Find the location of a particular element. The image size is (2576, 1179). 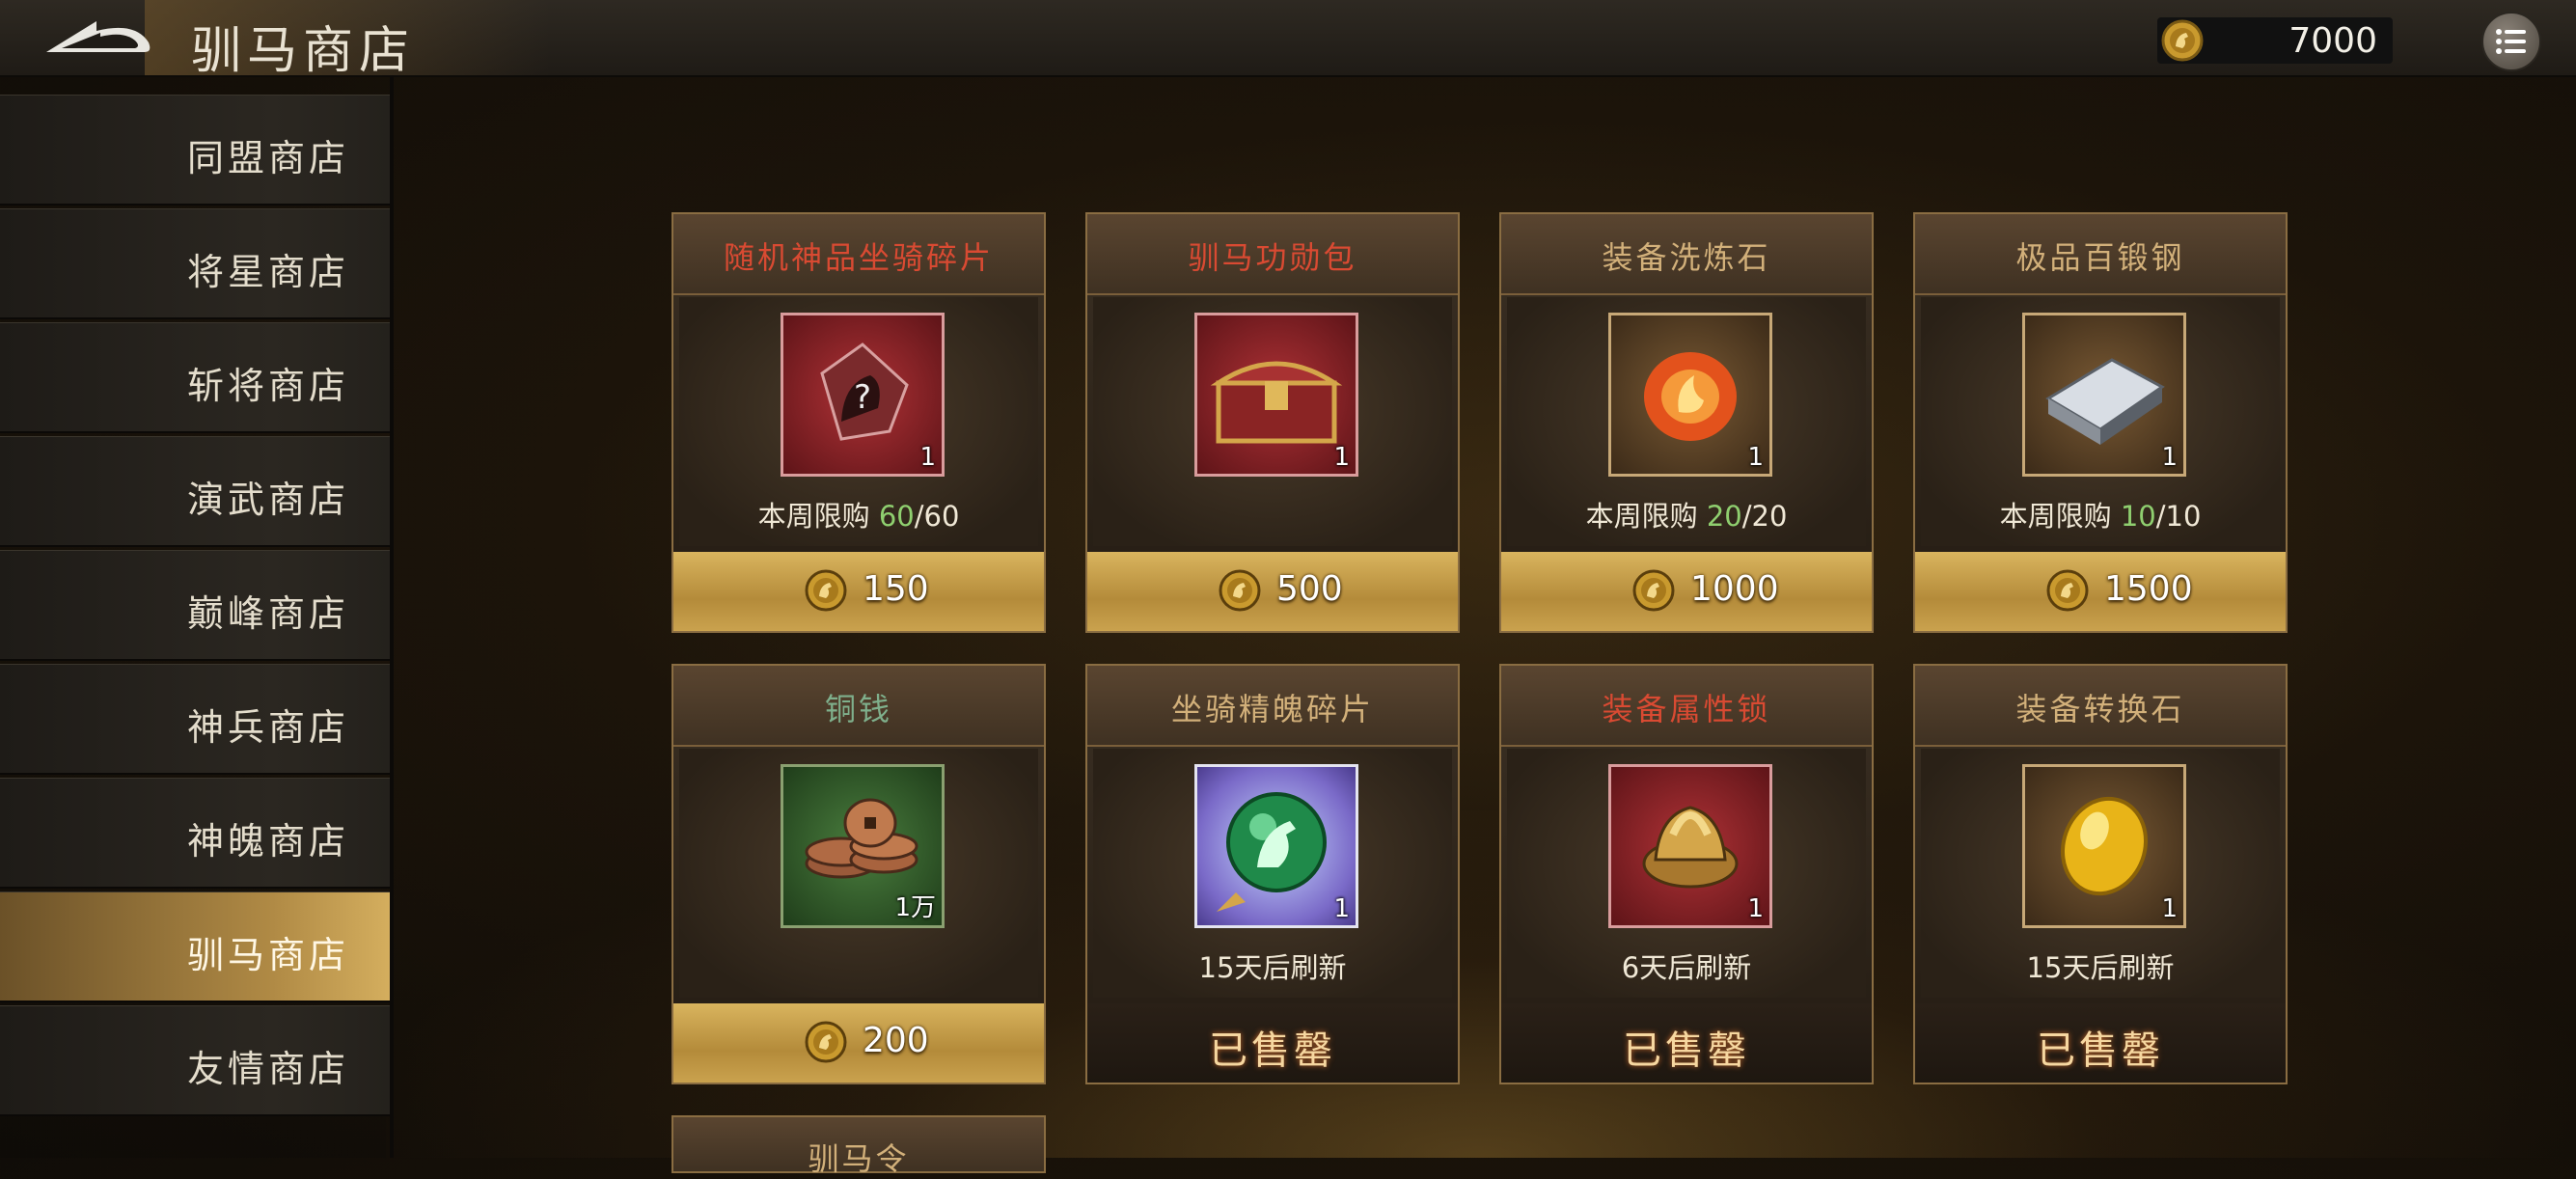

item-name: 驯马功勋包 is located at coordinates (1273, 257).